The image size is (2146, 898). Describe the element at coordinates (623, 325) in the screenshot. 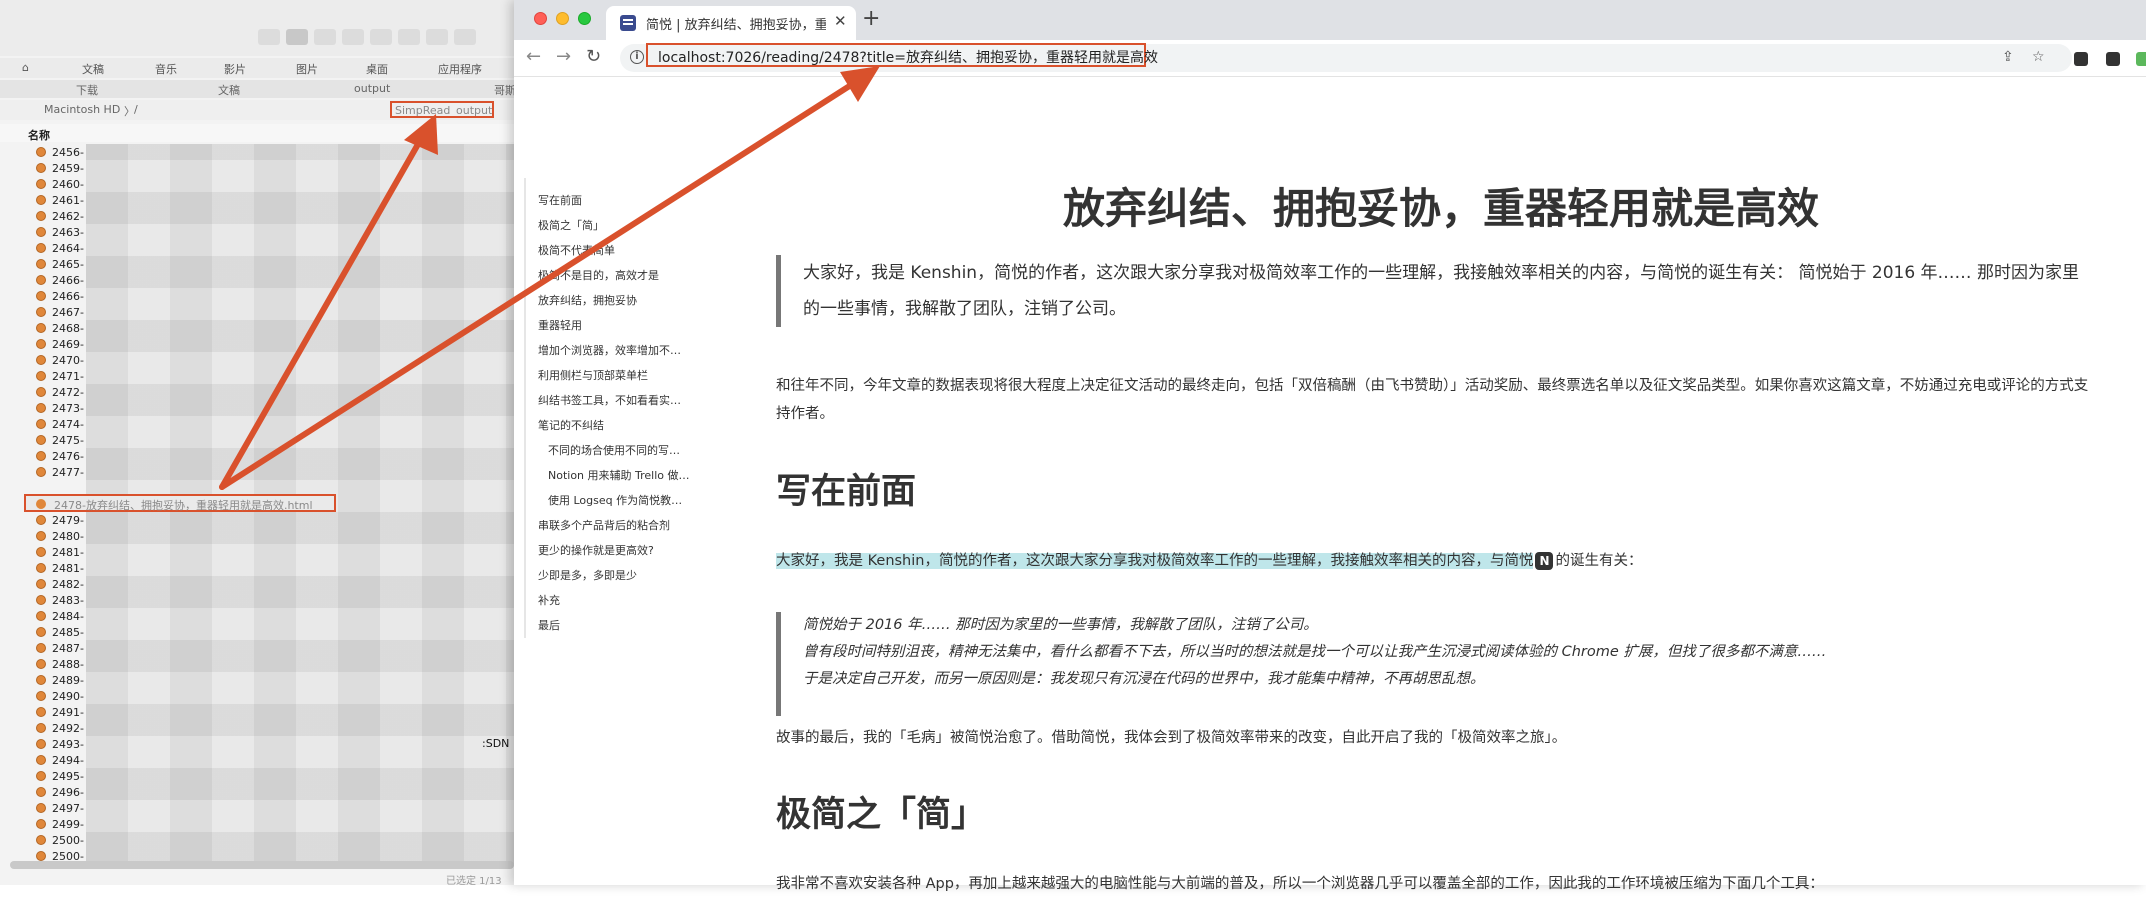

I see `toc-item: 重器轻用` at that location.